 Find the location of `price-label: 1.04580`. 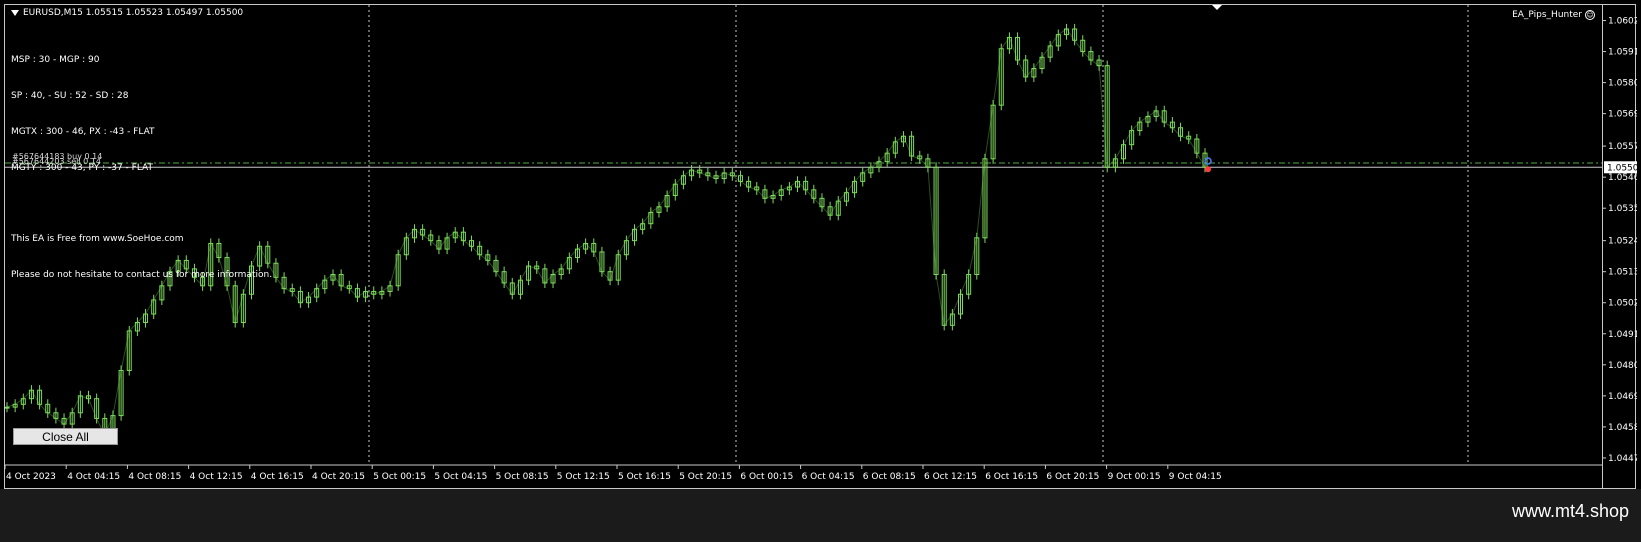

price-label: 1.04580 is located at coordinates (1622, 428).